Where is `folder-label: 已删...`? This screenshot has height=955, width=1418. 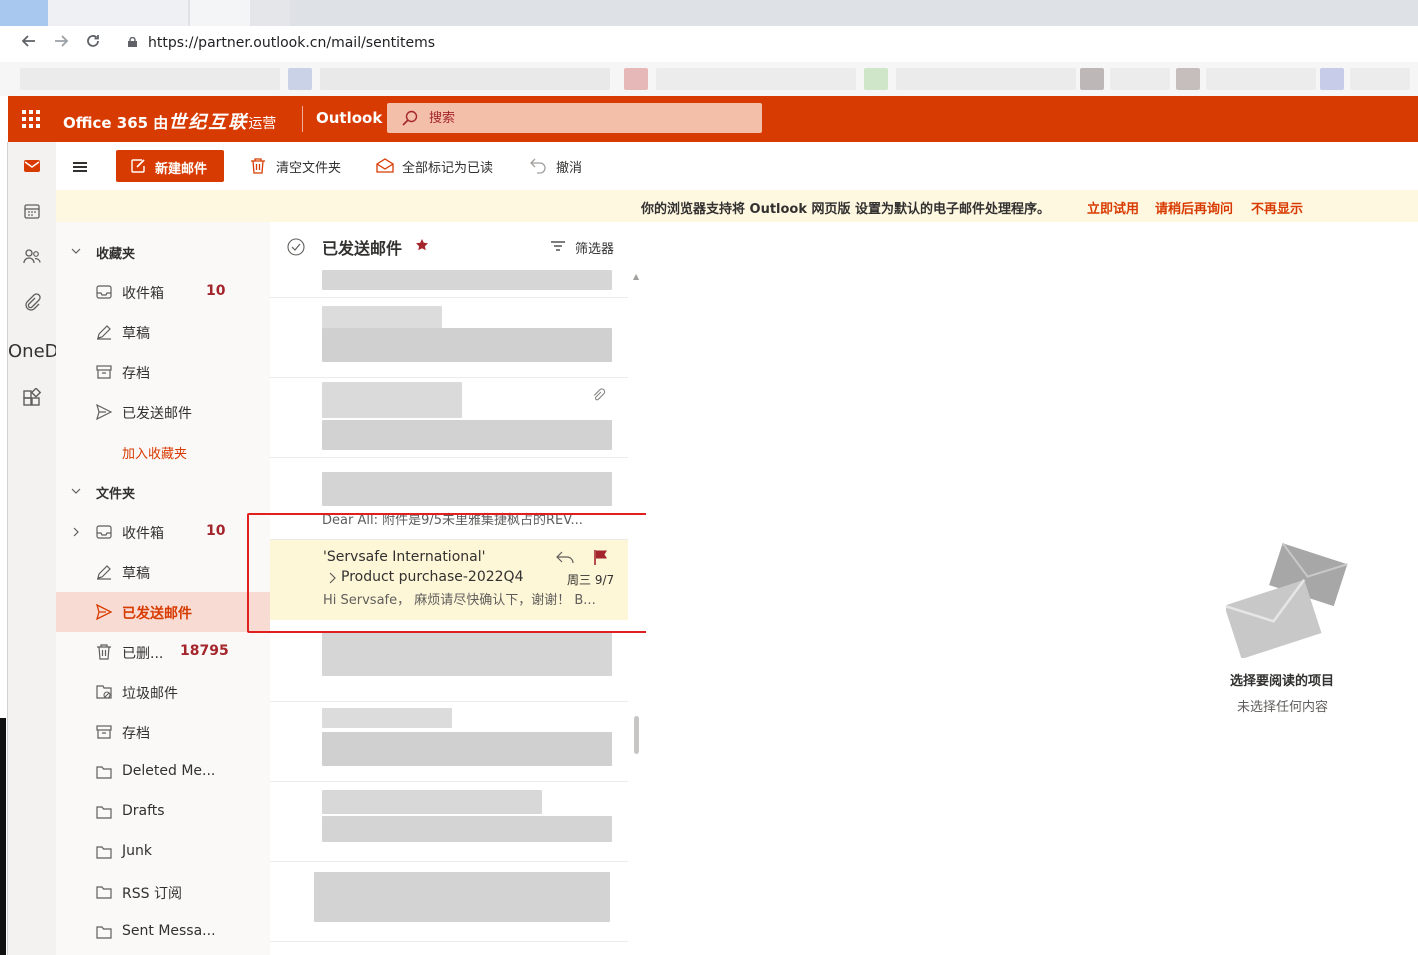 folder-label: 已删... is located at coordinates (143, 654).